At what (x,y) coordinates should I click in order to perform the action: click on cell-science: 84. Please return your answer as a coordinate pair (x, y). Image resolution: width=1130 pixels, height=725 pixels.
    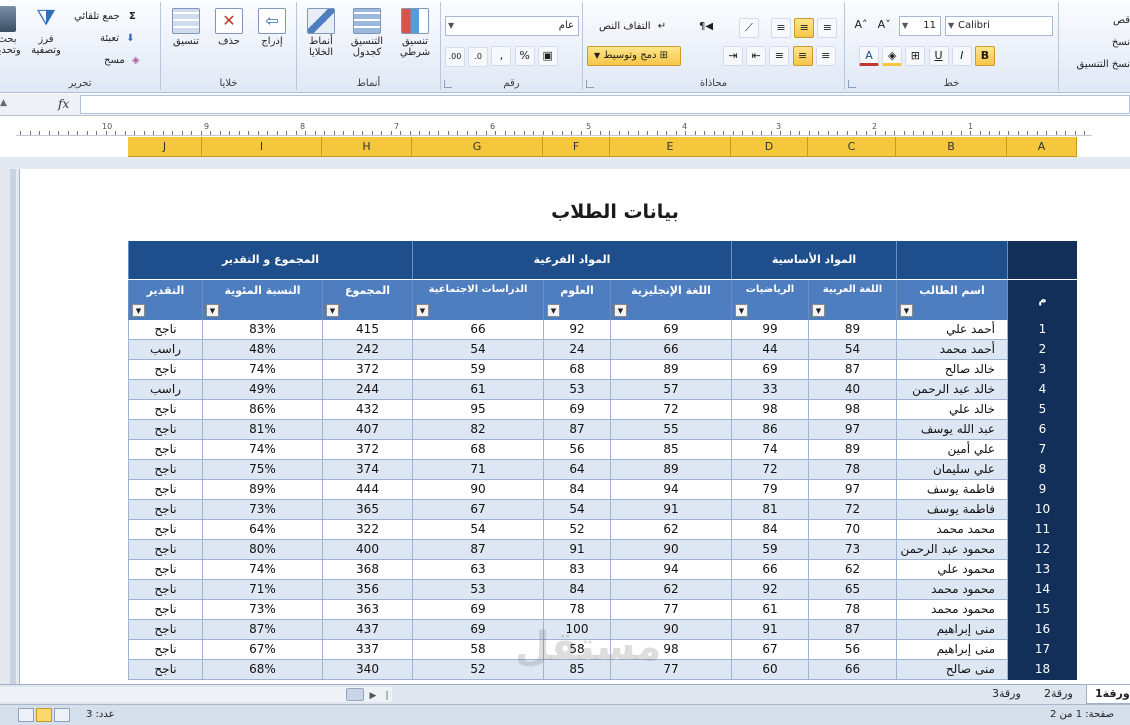
    Looking at the image, I should click on (576, 590).